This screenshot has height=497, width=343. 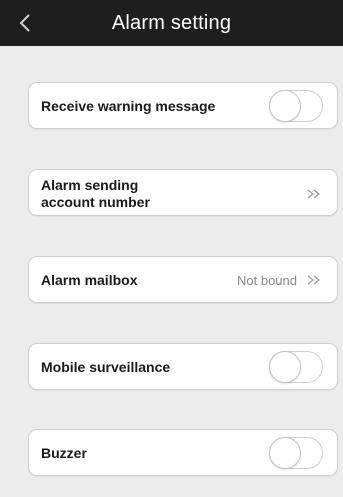 What do you see at coordinates (128, 106) in the screenshot?
I see `receive-warning-message-label: Receive warning message` at bounding box center [128, 106].